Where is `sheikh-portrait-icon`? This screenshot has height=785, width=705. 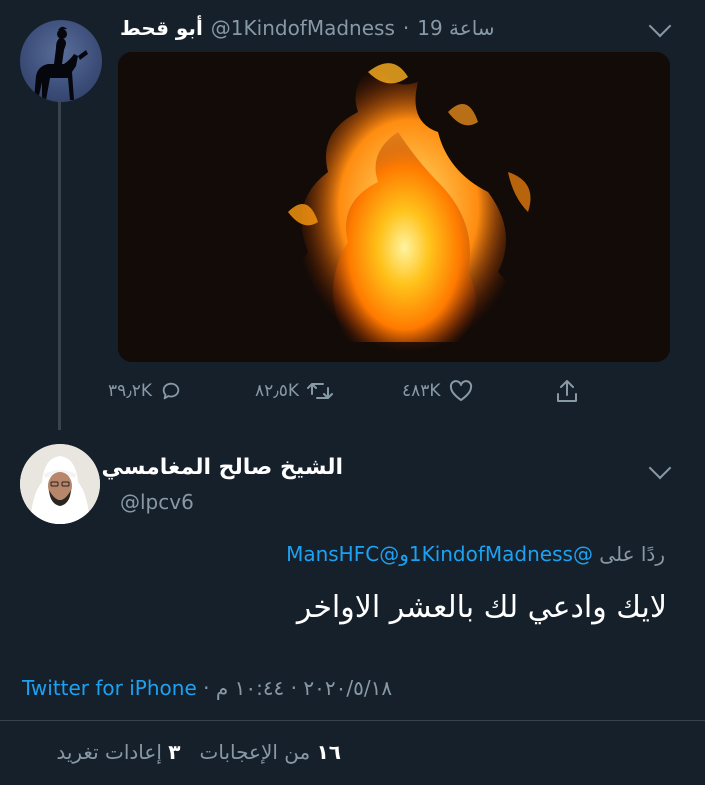
sheikh-portrait-icon is located at coordinates (60, 484).